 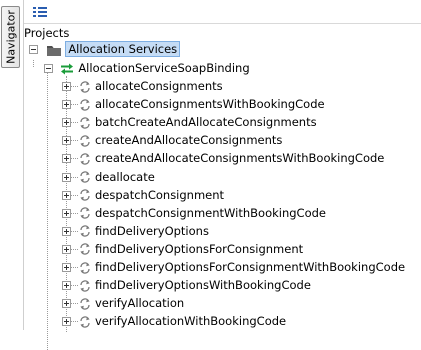 I want to click on navigator-tab: Navigator, so click(x=10, y=37).